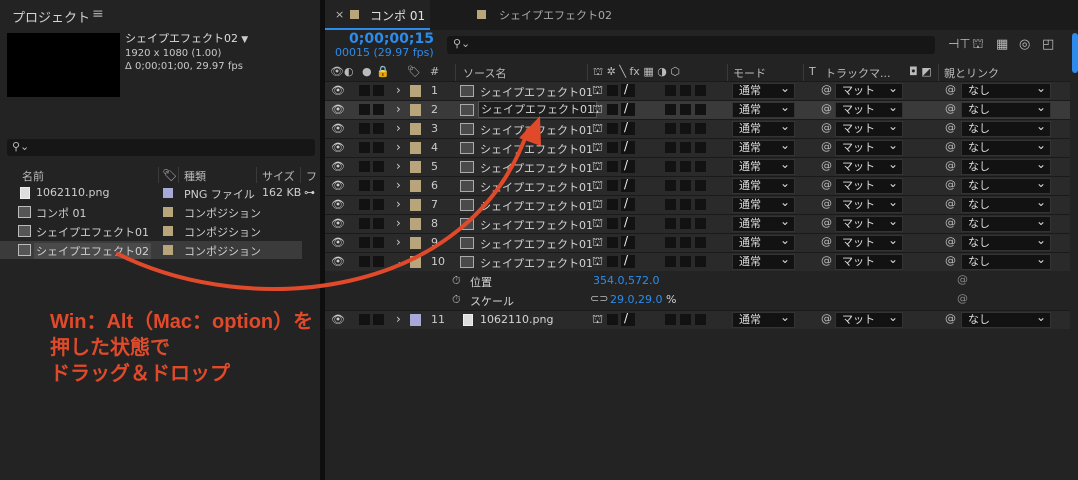 This screenshot has height=480, width=1078. I want to click on layer-row: 👁›6シェイプエフェクト01⛫通常@マット@なし, so click(697, 185).